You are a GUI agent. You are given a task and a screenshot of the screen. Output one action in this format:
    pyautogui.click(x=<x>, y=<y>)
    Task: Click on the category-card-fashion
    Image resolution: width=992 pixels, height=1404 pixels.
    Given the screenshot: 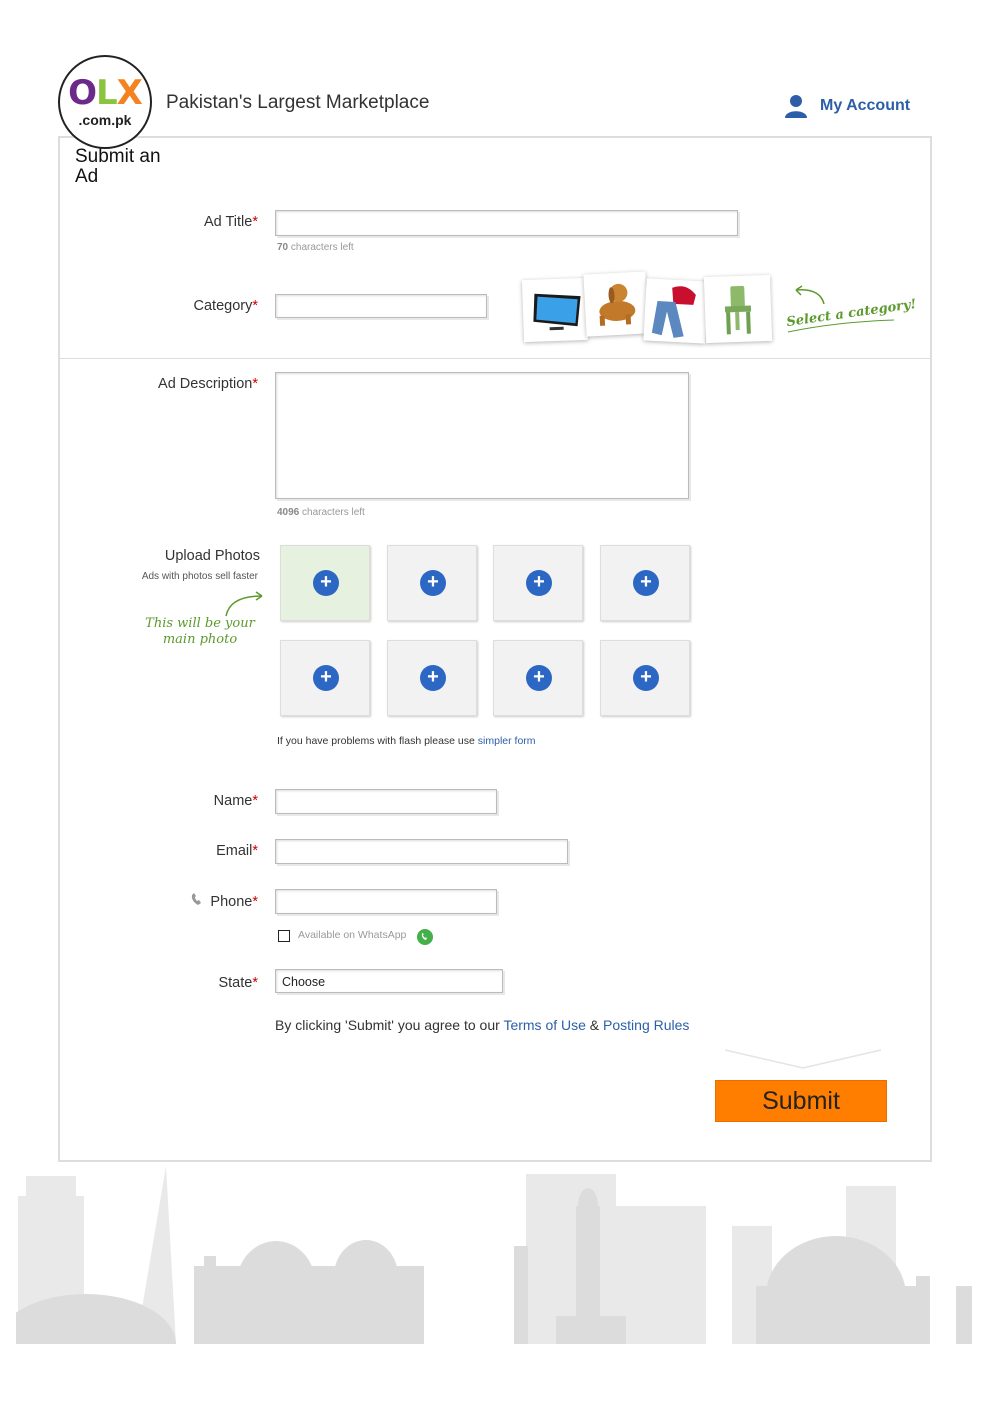 What is the action you would take?
    pyautogui.click(x=676, y=311)
    